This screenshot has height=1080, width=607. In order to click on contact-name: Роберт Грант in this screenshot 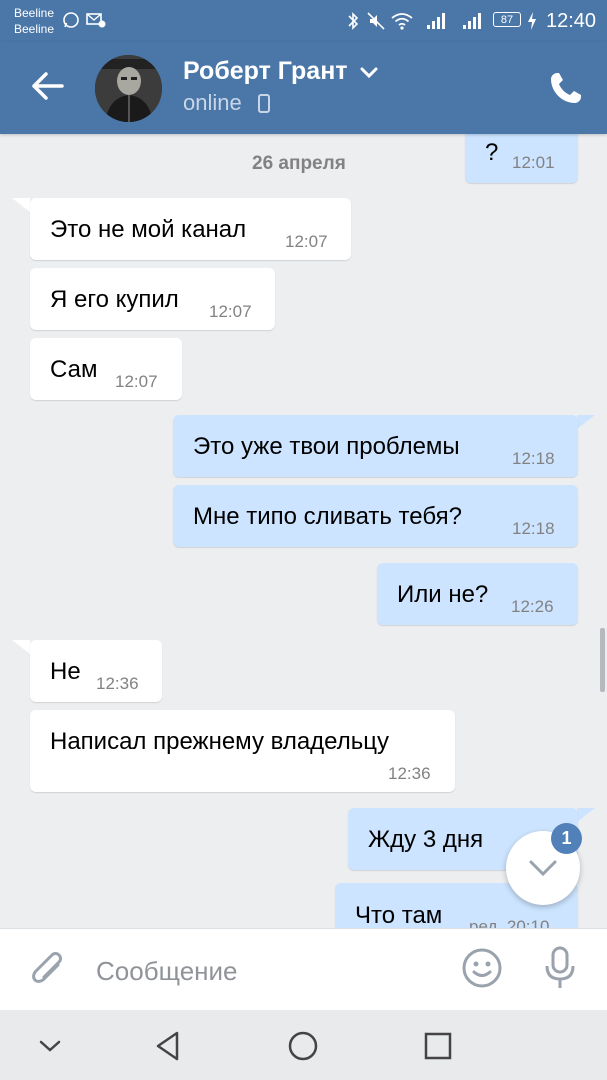, I will do `click(265, 71)`.